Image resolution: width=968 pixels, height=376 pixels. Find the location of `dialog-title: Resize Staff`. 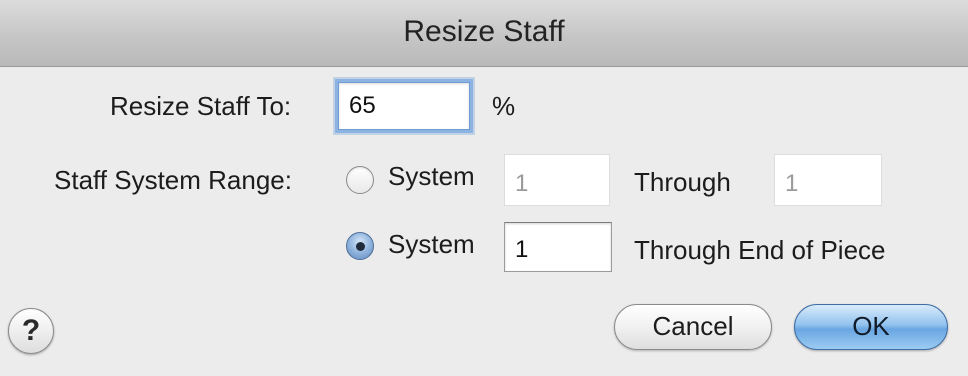

dialog-title: Resize Staff is located at coordinates (484, 31).